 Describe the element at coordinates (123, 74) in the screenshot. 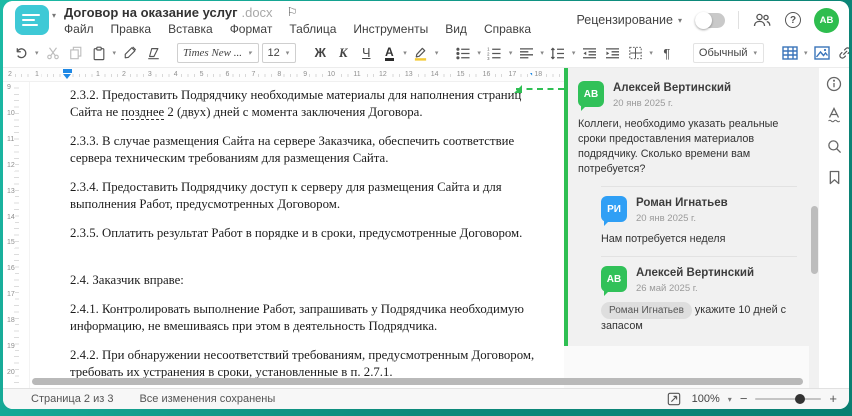

I see `h-ruler-number: 2` at that location.